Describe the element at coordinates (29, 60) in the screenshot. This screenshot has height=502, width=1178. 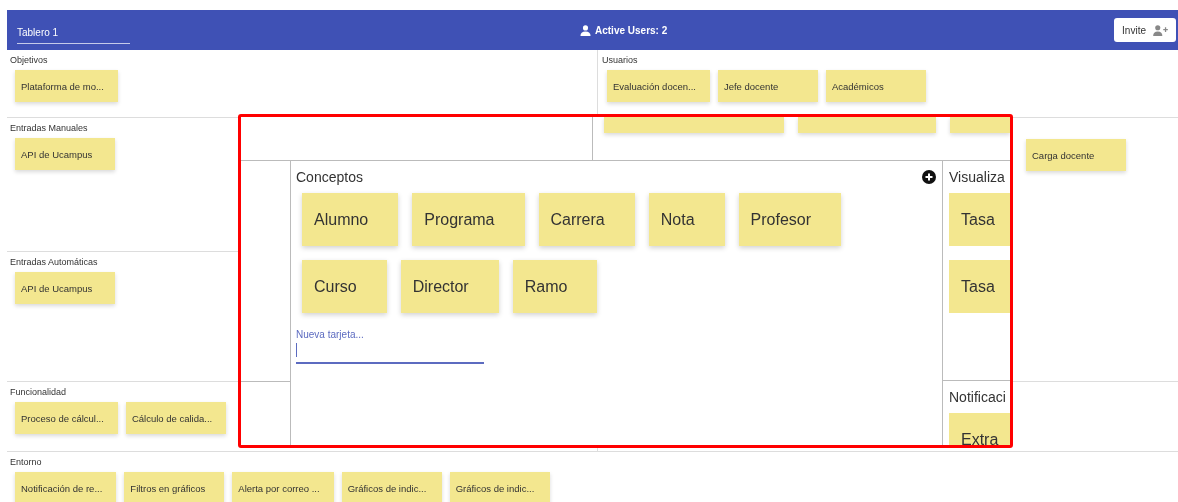
I see `section-title: Objetivos` at that location.